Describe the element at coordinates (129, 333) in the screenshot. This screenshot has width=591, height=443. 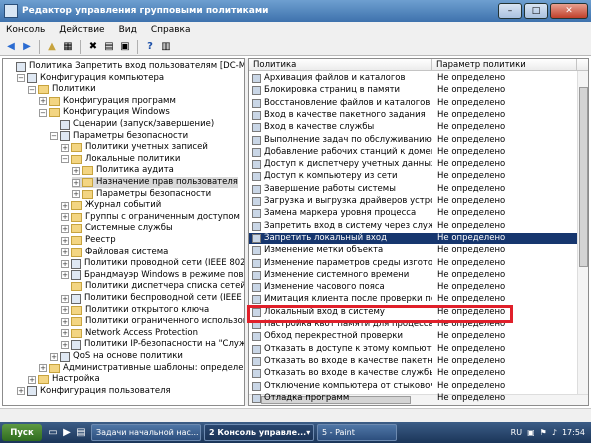
I see `tree-node: + Network Access Protection` at that location.